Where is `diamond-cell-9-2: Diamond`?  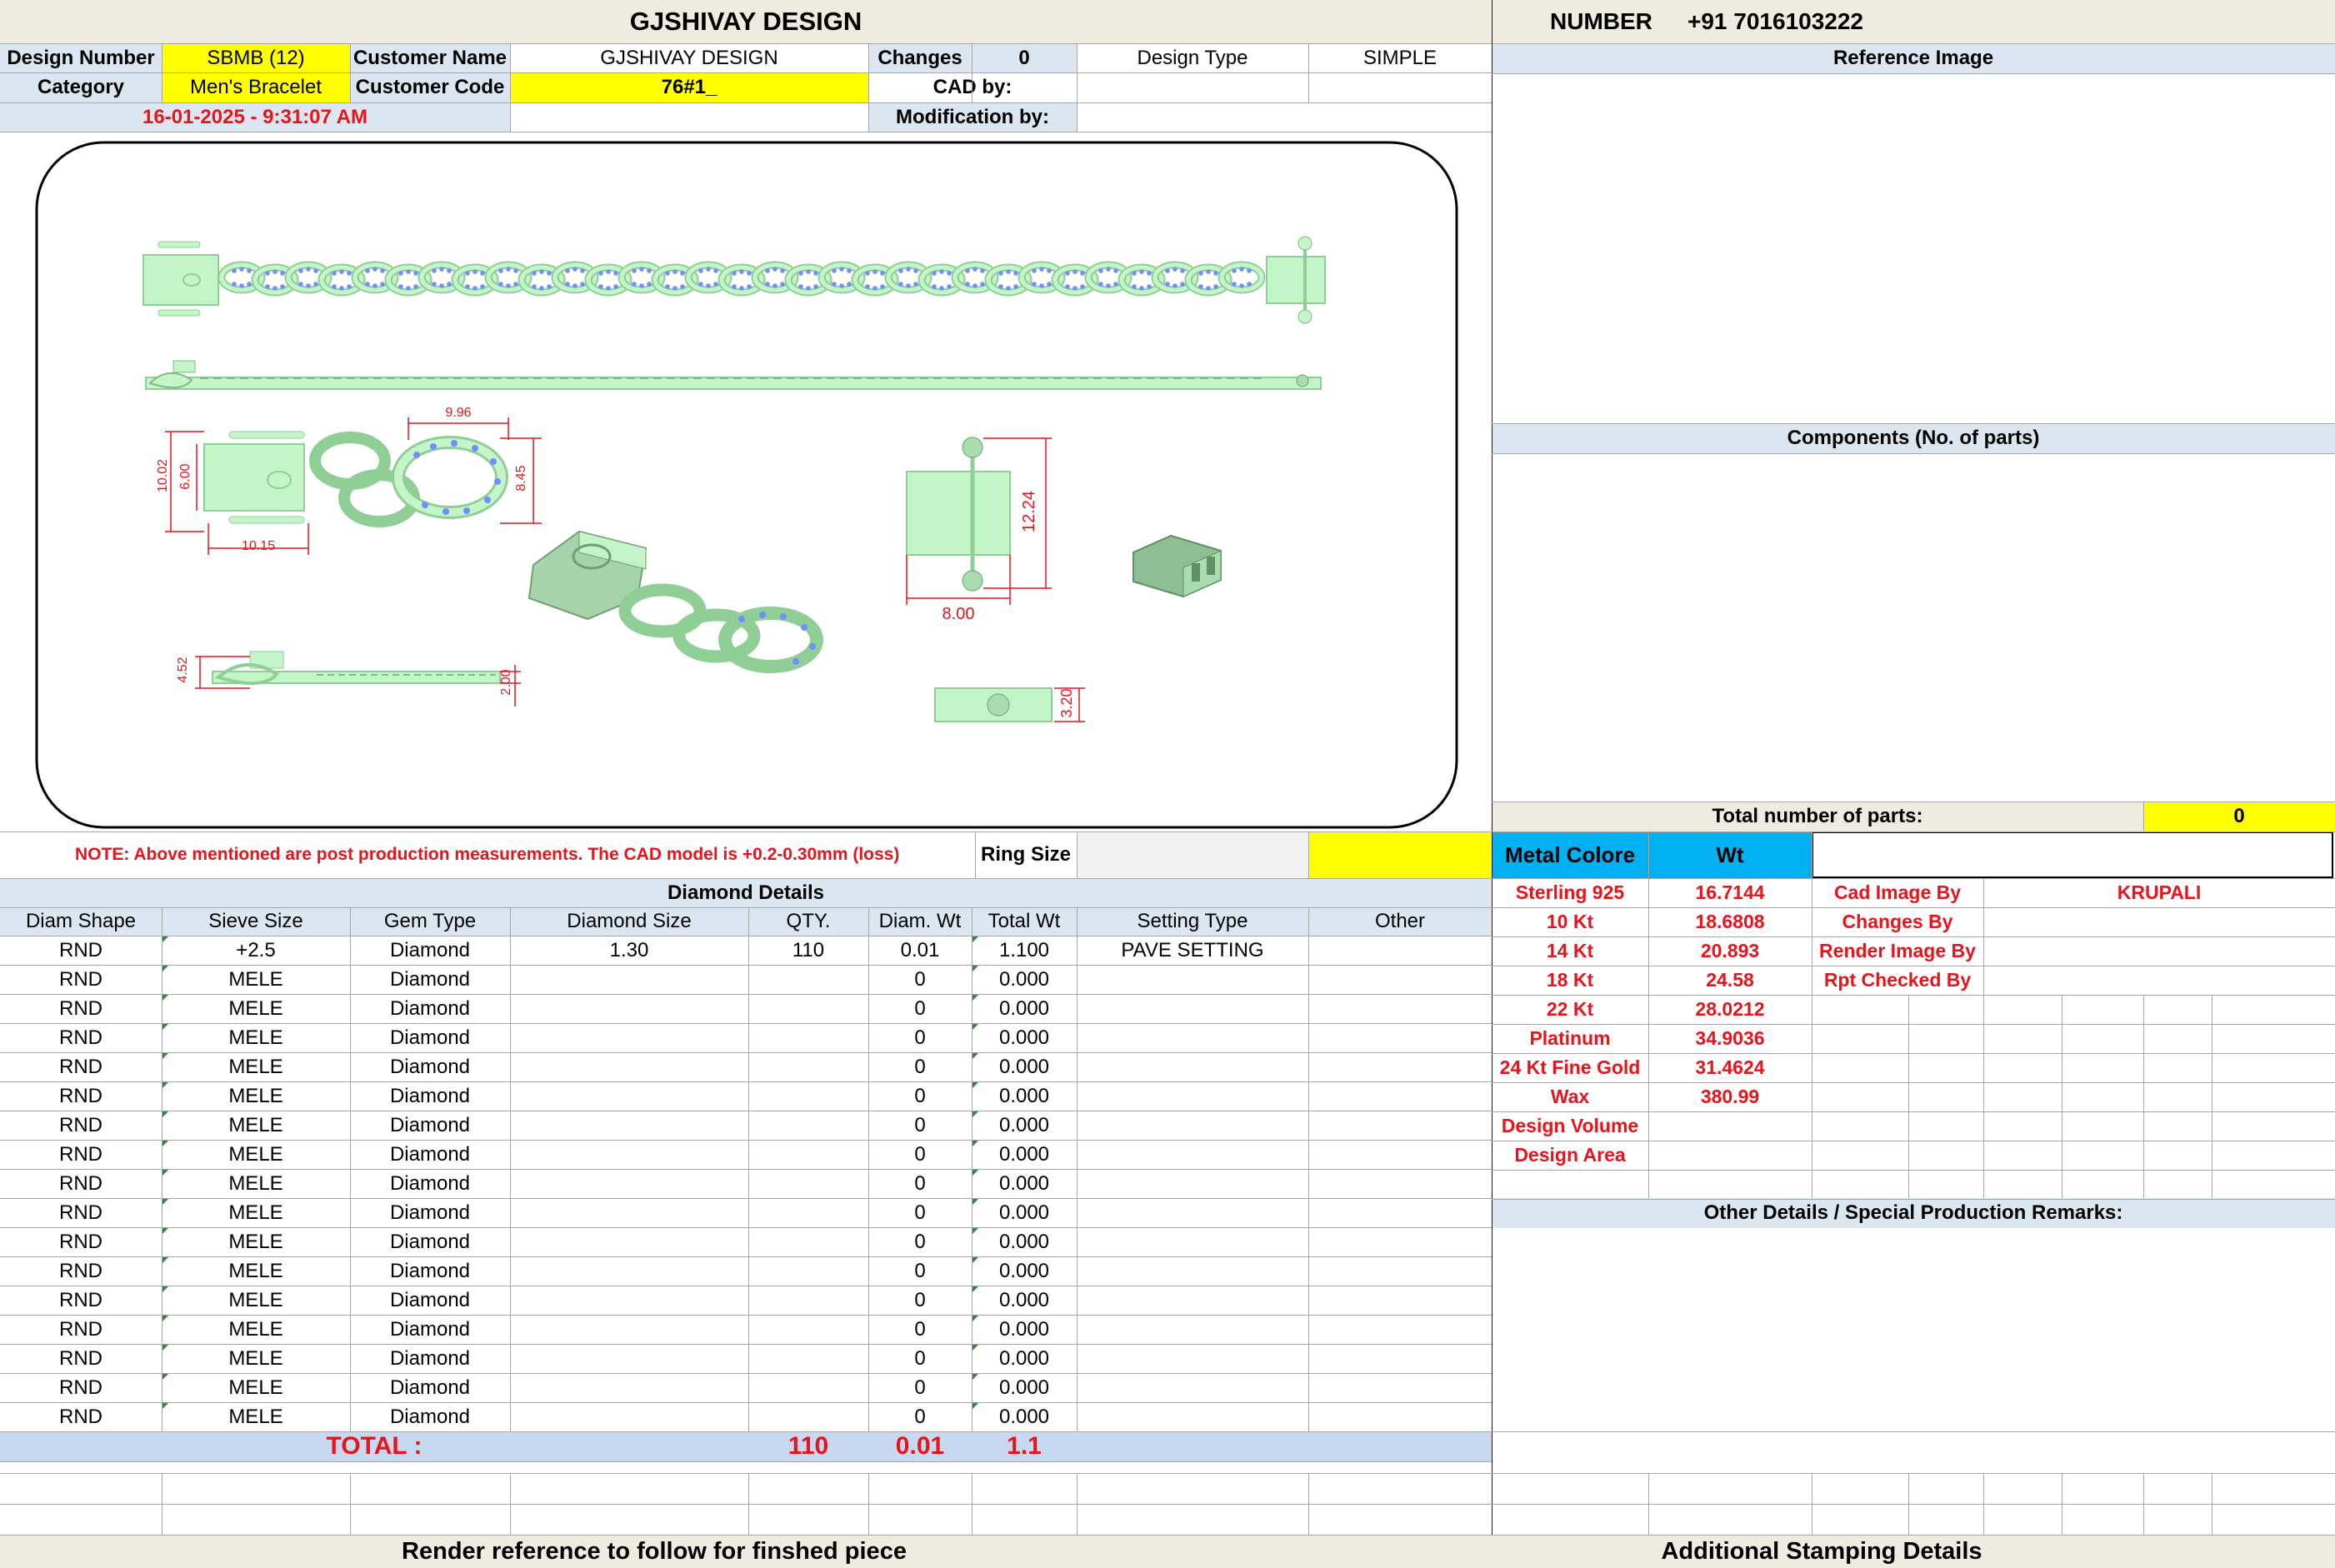 diamond-cell-9-2: Diamond is located at coordinates (430, 1212).